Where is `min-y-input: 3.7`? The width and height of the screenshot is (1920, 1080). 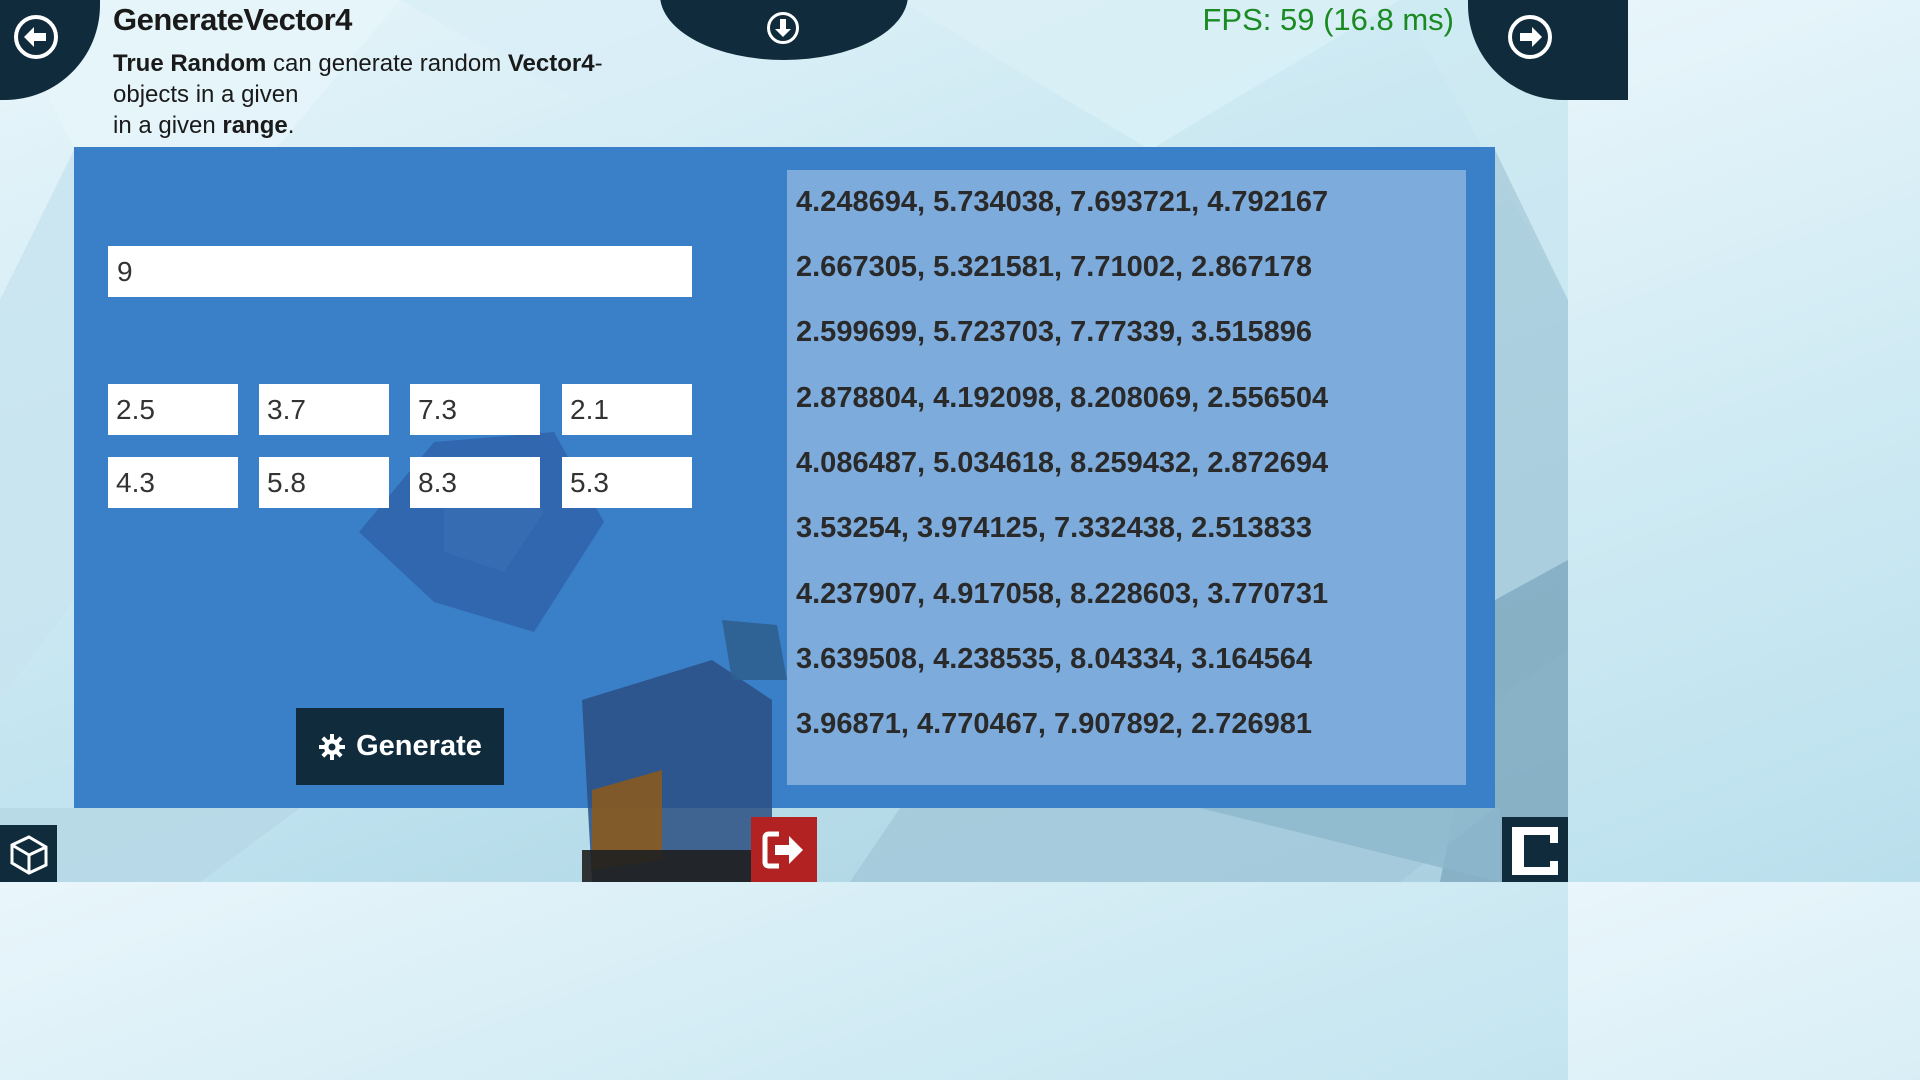
min-y-input: 3.7 is located at coordinates (324, 409).